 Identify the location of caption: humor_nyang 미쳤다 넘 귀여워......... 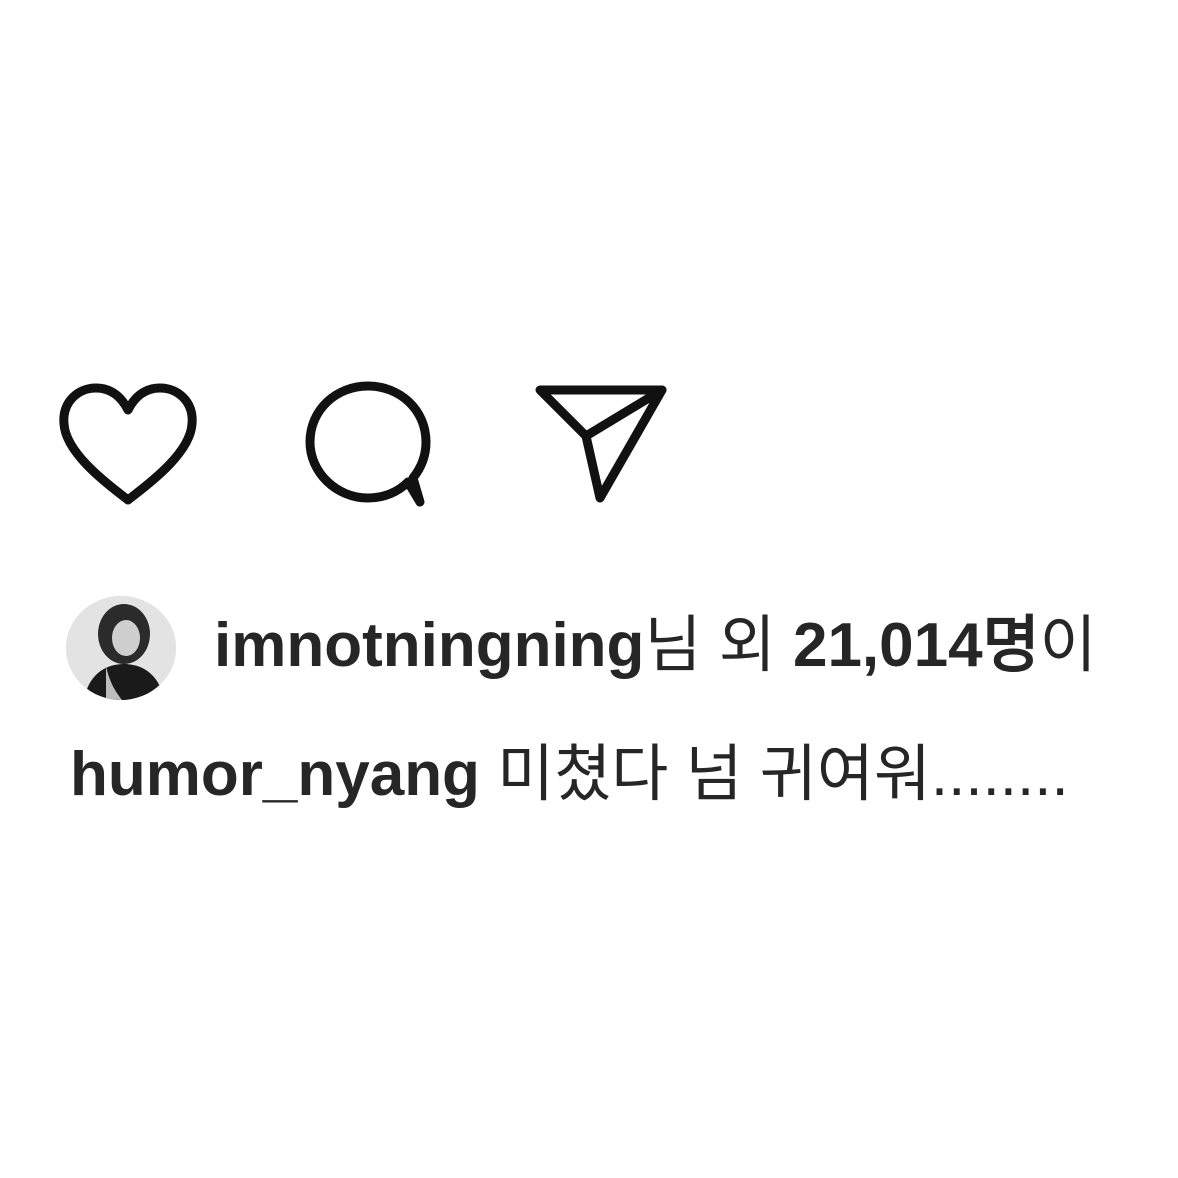
(624, 780).